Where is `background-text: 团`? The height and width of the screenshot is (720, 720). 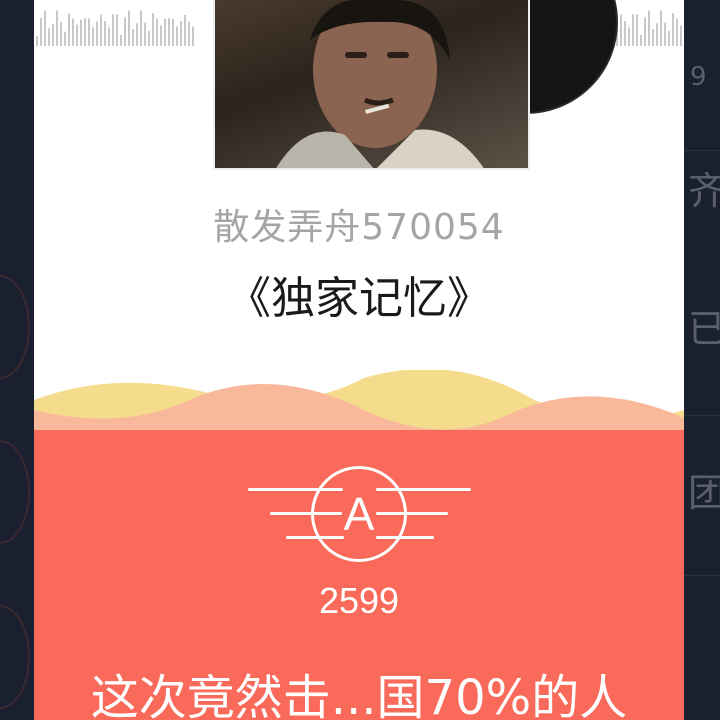
background-text: 团 is located at coordinates (704, 493).